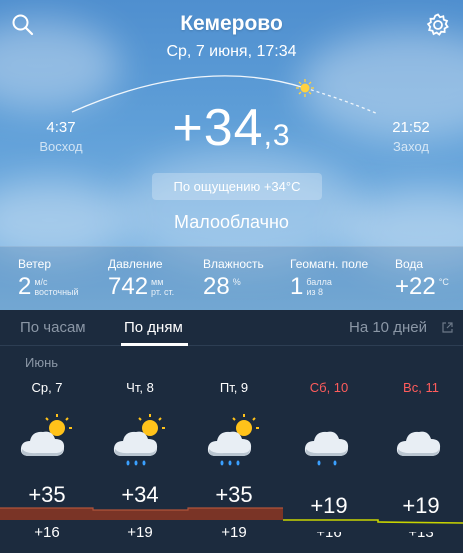 Image resolution: width=463 pixels, height=553 pixels. I want to click on temp-band-cool, so click(373, 525).